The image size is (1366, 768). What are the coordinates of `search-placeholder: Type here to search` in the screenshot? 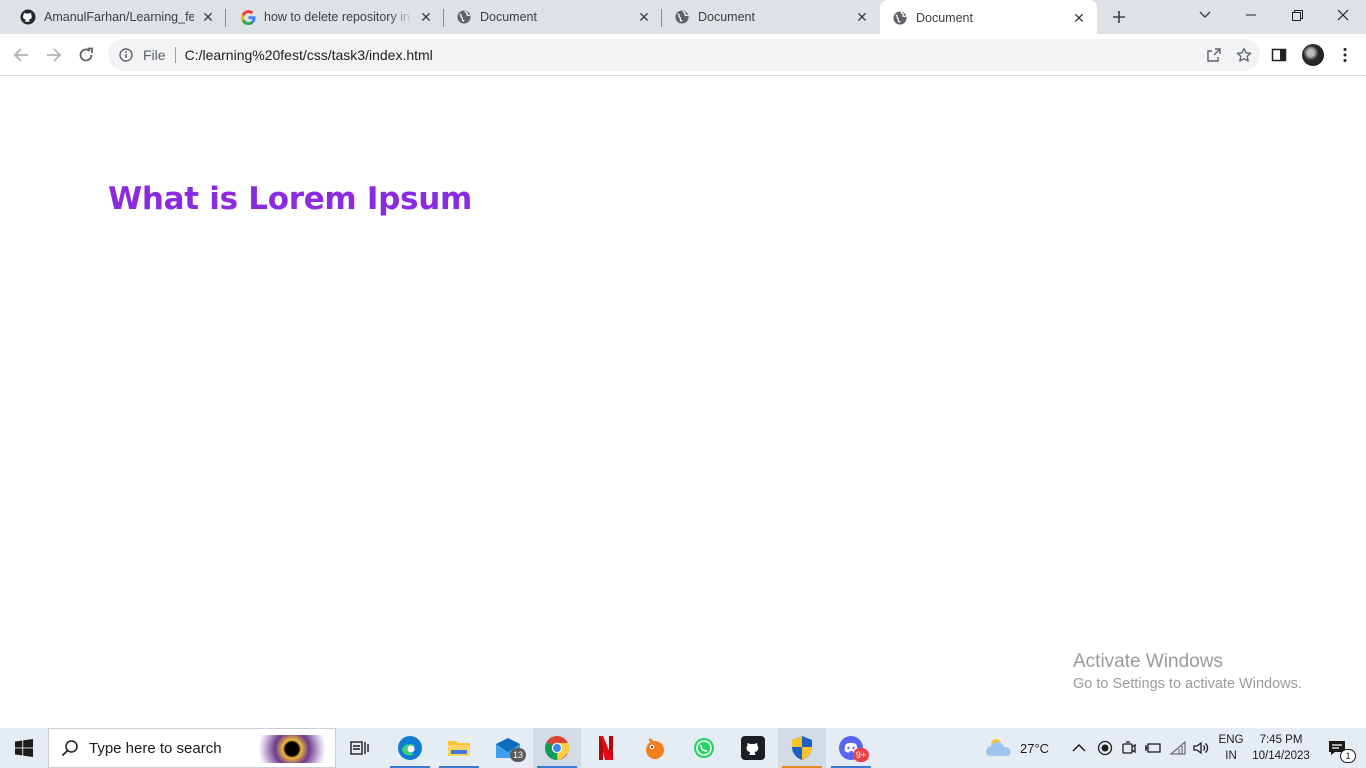 It's located at (155, 748).